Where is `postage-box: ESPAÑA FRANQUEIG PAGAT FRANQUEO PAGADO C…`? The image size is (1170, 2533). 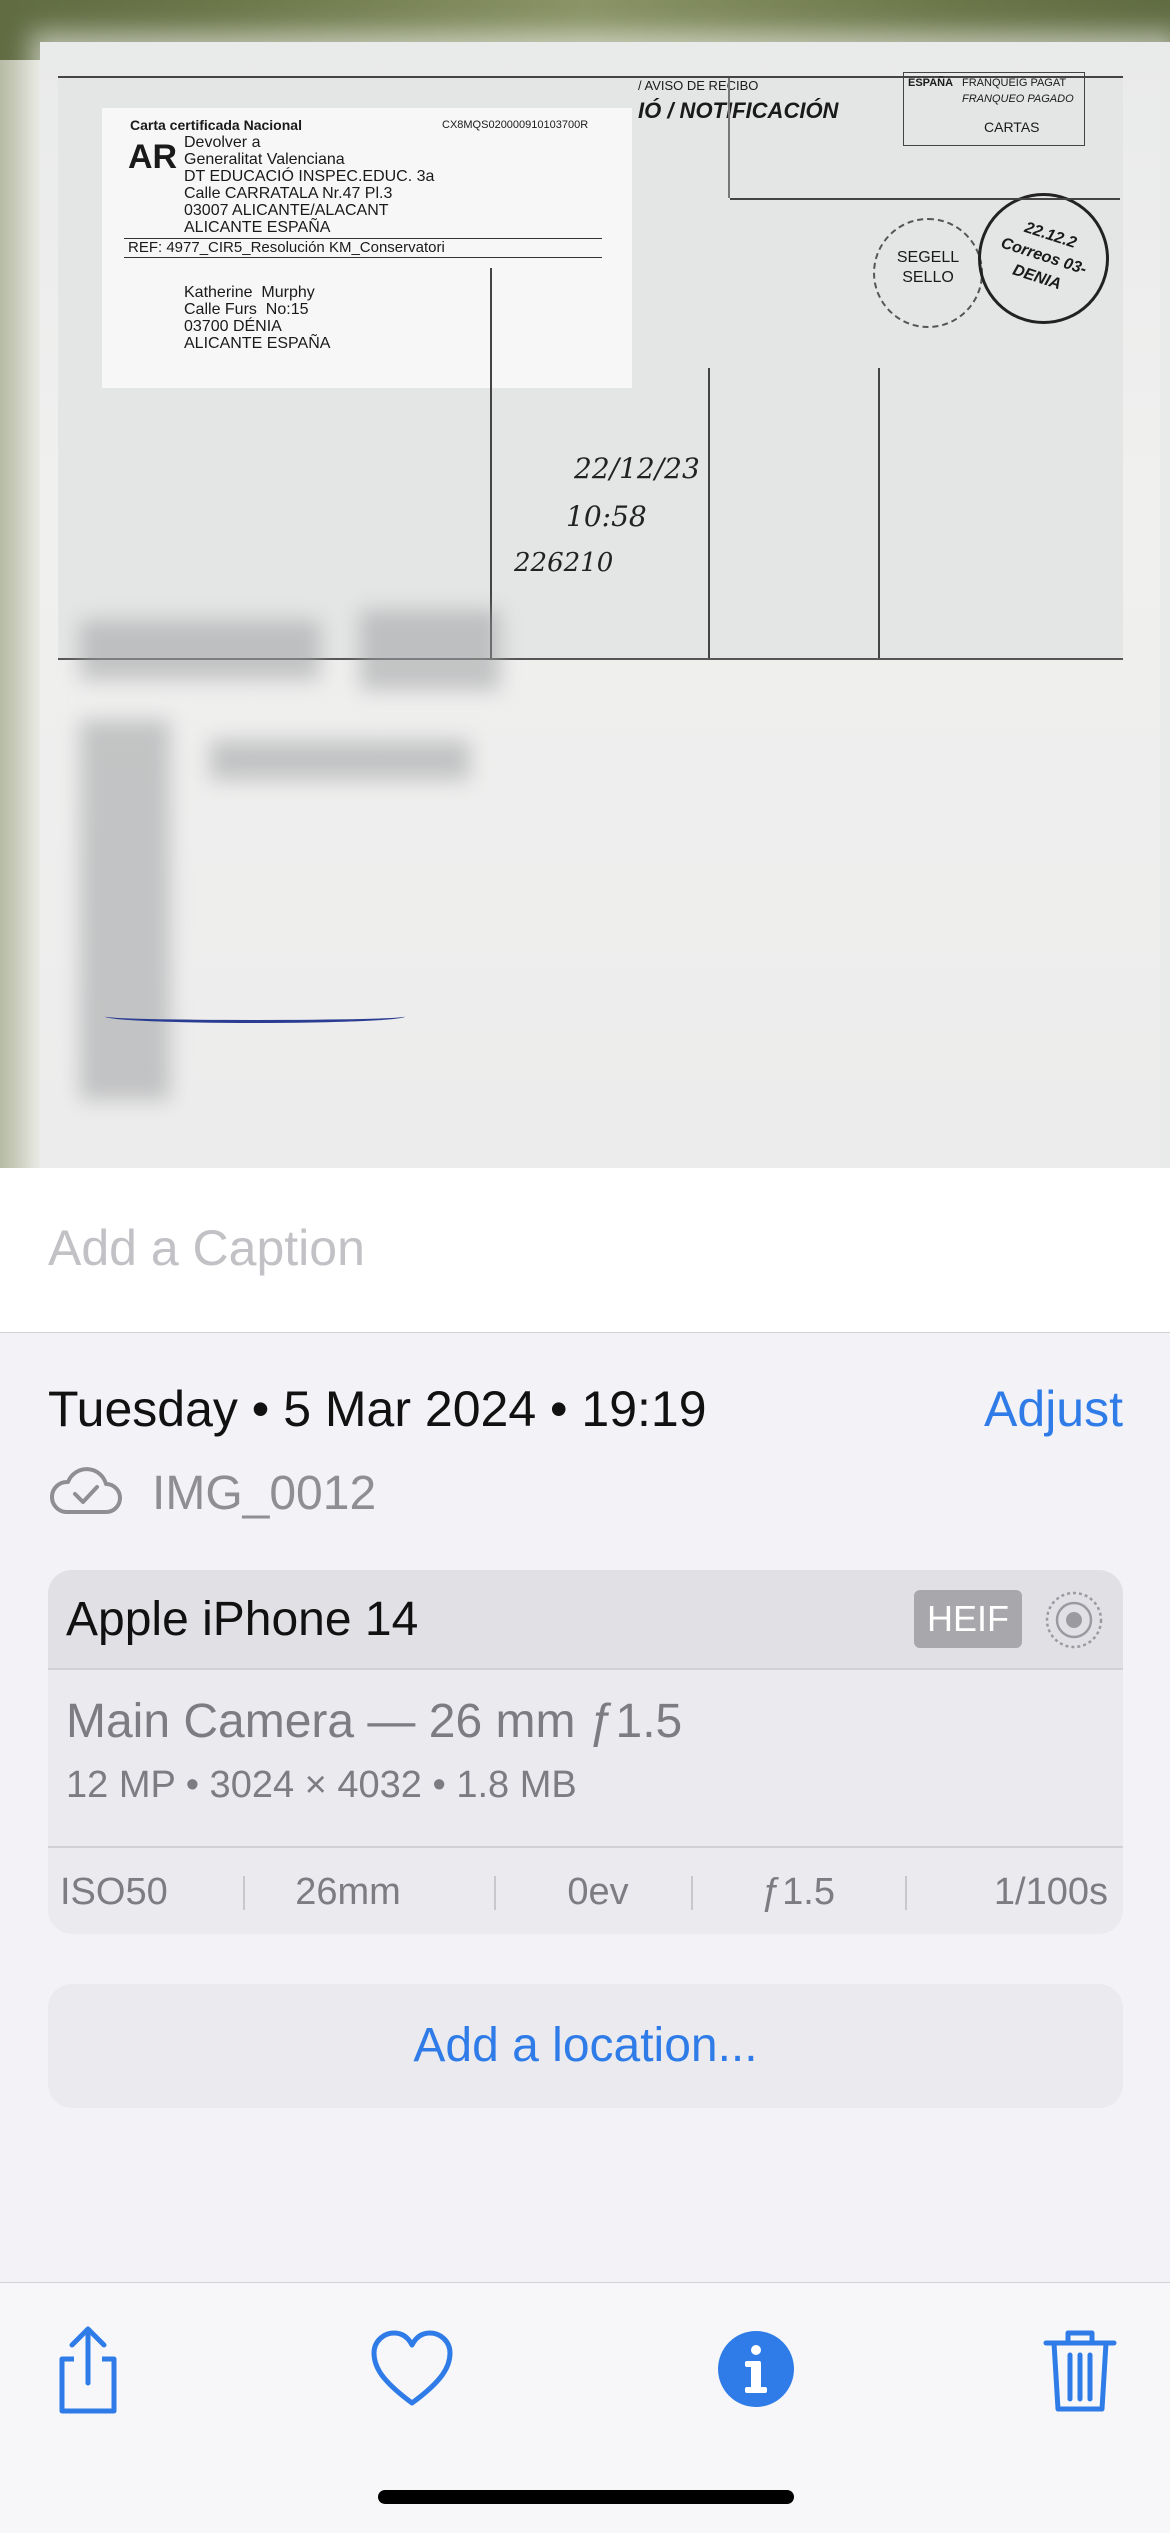 postage-box: ESPAÑA FRANQUEIG PAGAT FRANQUEO PAGADO C… is located at coordinates (994, 109).